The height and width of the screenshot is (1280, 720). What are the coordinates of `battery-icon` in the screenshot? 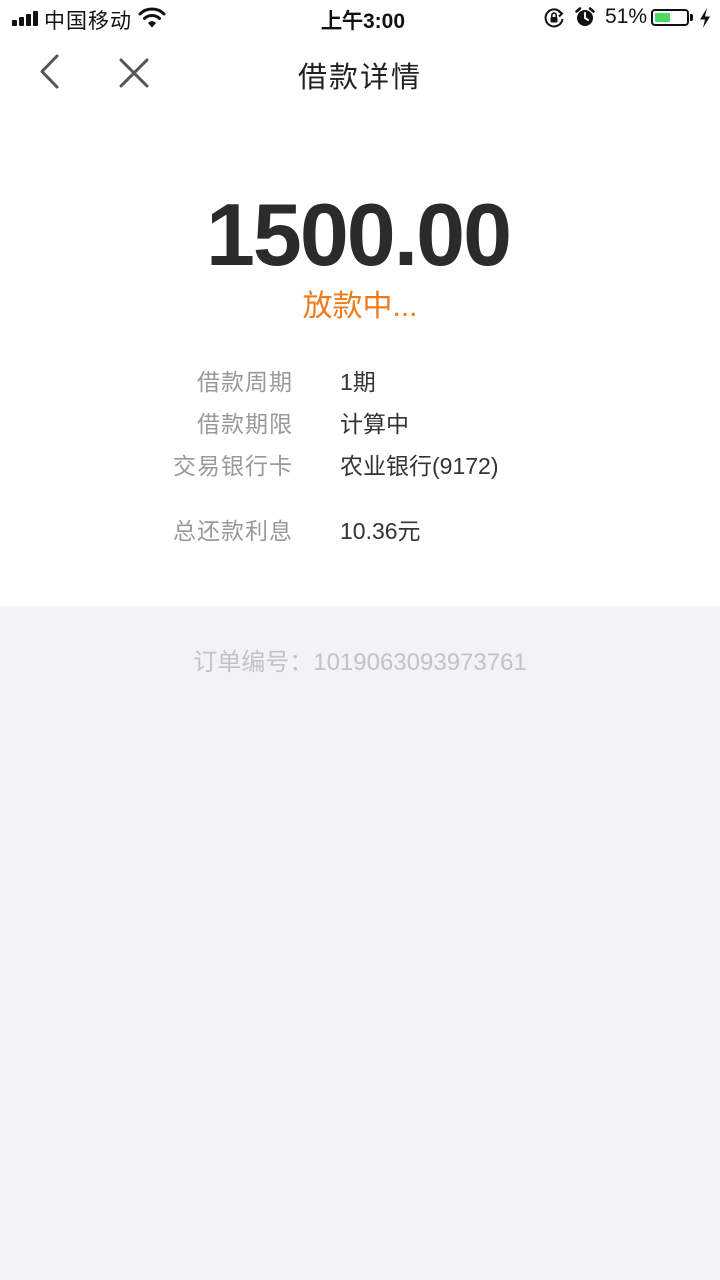 It's located at (670, 17).